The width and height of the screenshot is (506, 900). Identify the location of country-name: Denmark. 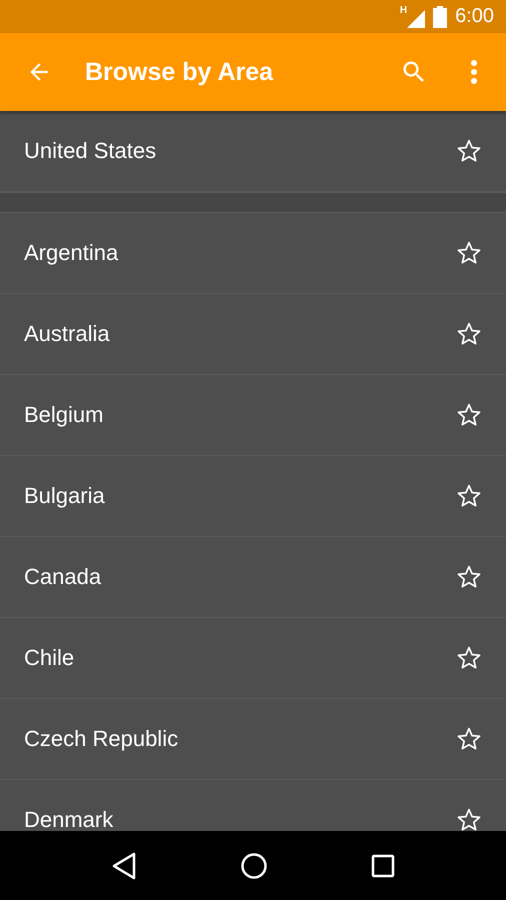
(69, 819).